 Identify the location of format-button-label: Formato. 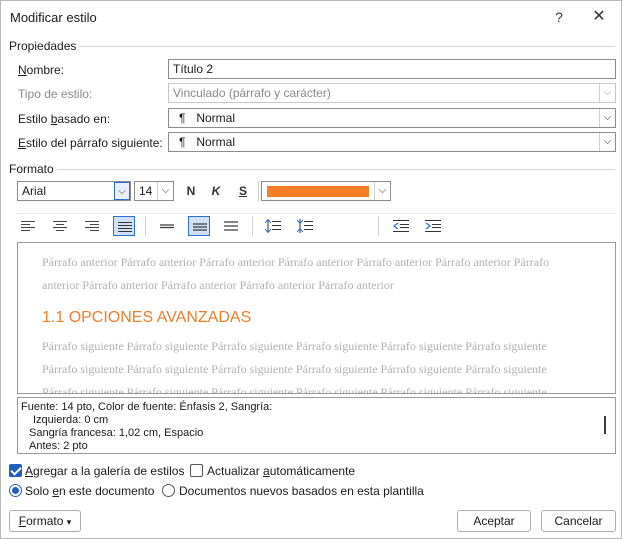
(42, 521).